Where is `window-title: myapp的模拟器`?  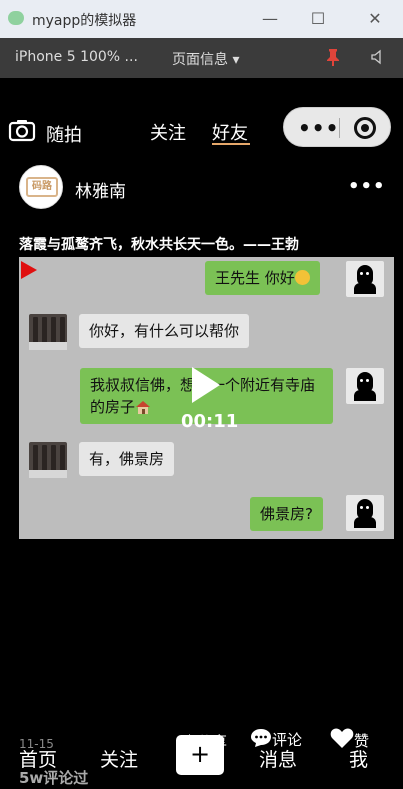
window-title: myapp的模拟器 is located at coordinates (84, 21).